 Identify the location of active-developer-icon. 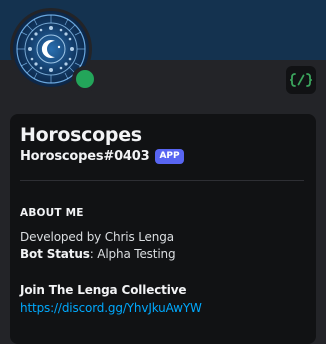
(301, 80).